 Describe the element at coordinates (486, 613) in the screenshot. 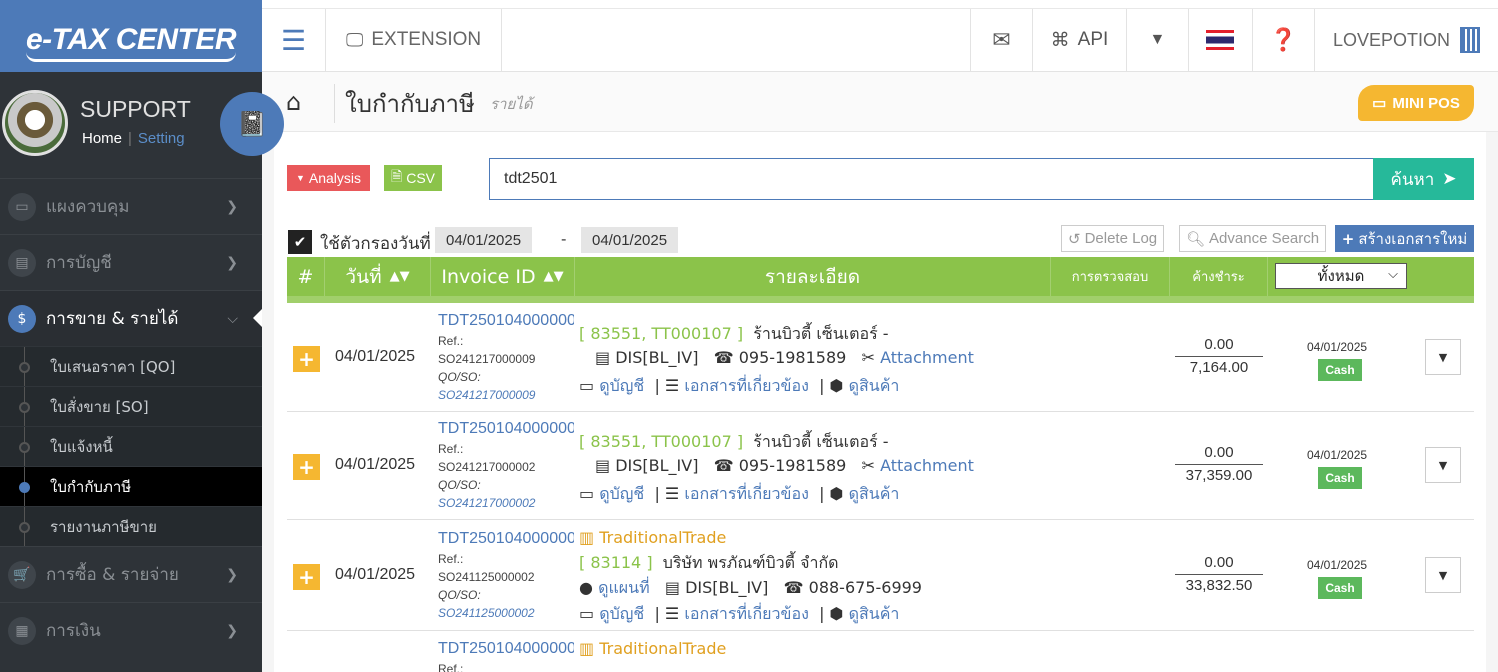

I see `qo-link: SO241125000002` at that location.